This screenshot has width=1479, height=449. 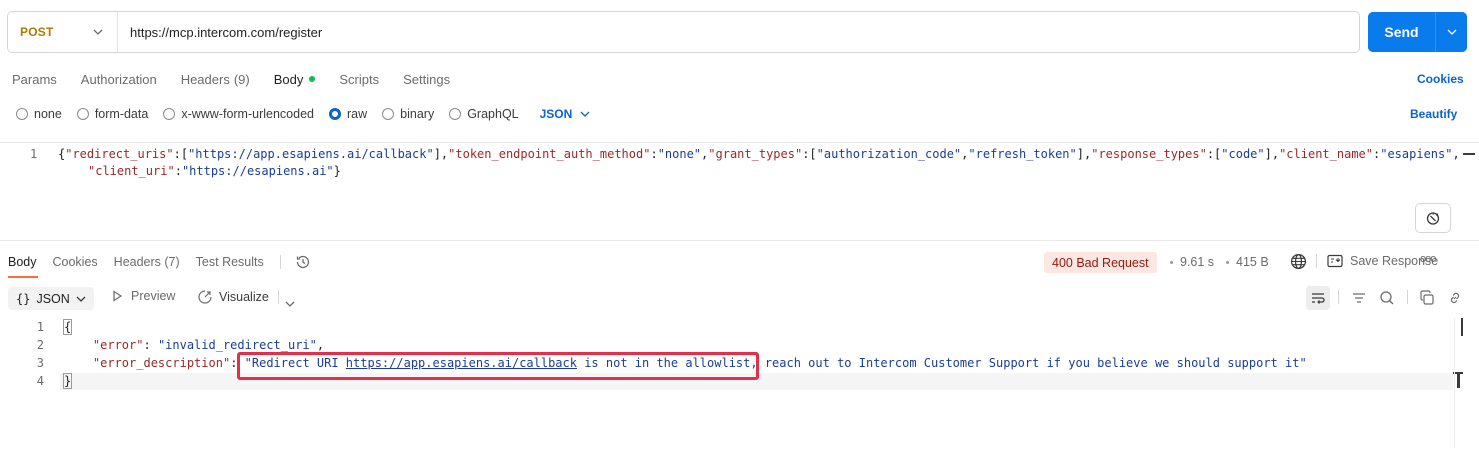 What do you see at coordinates (1084, 154) in the screenshot?
I see `punct: ],` at bounding box center [1084, 154].